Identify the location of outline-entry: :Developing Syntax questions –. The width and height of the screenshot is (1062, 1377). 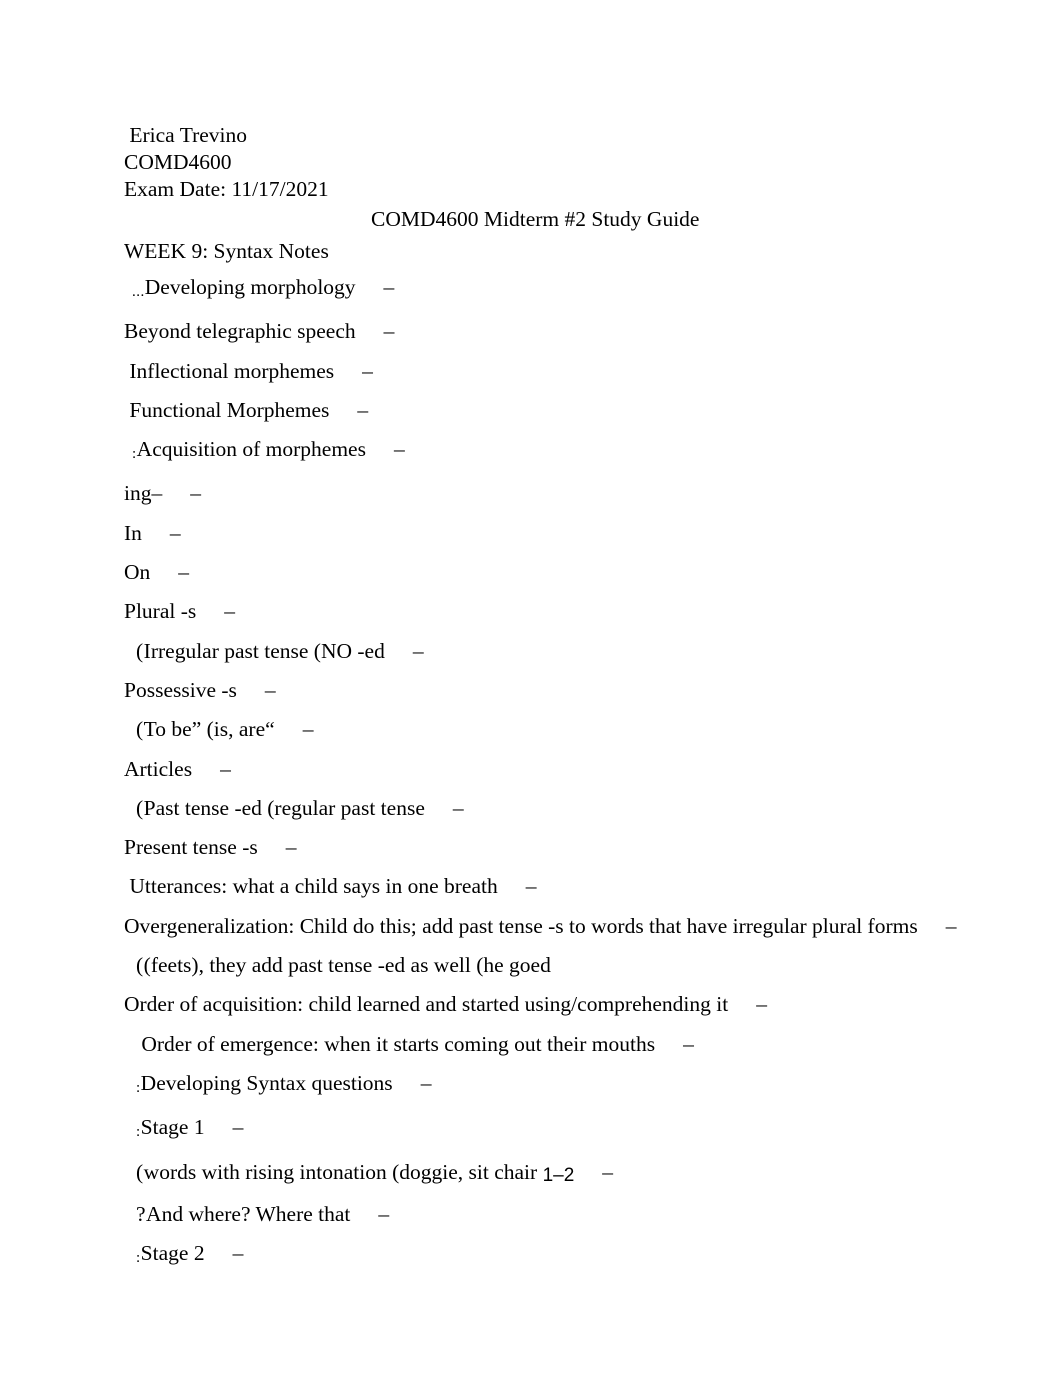
(539, 1086).